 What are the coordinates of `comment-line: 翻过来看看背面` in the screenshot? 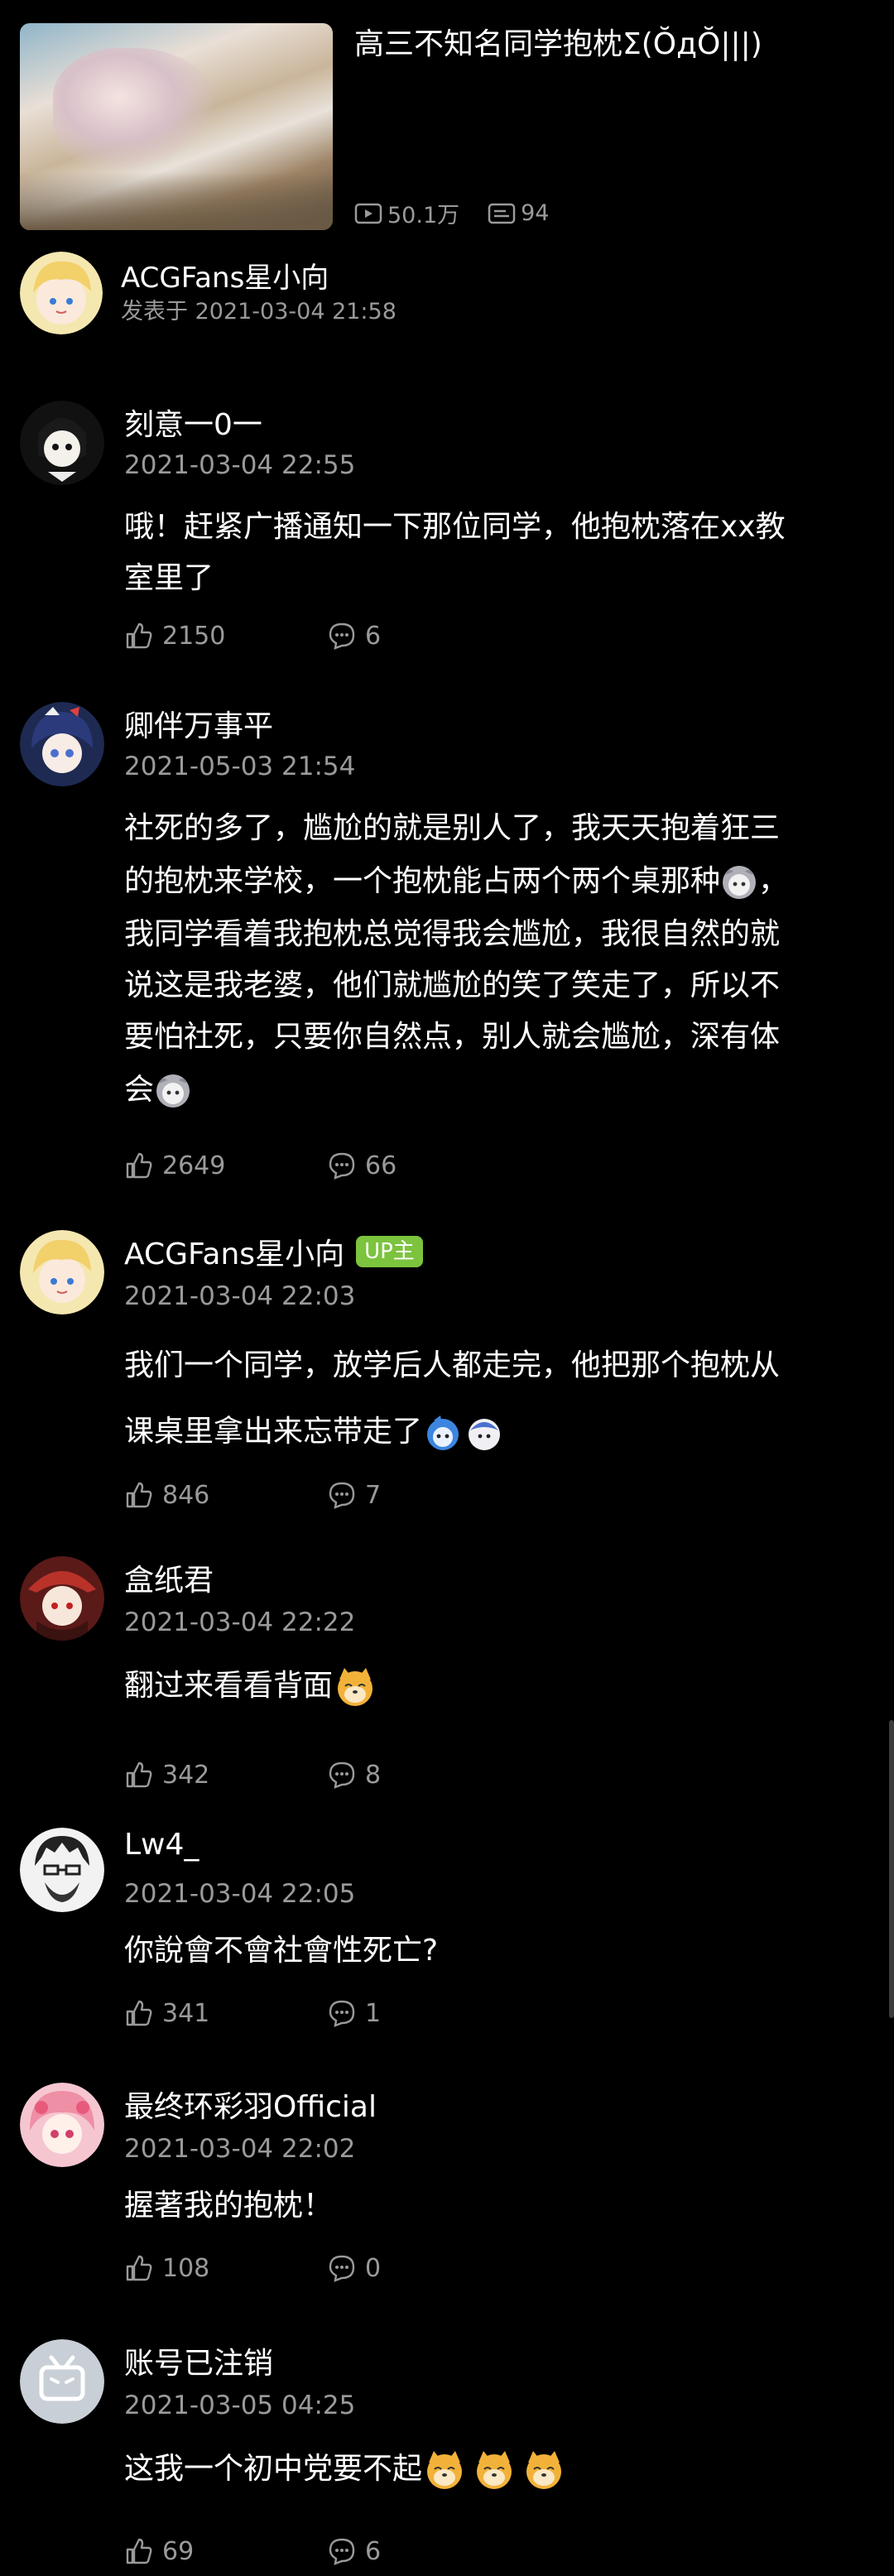 It's located at (496, 1686).